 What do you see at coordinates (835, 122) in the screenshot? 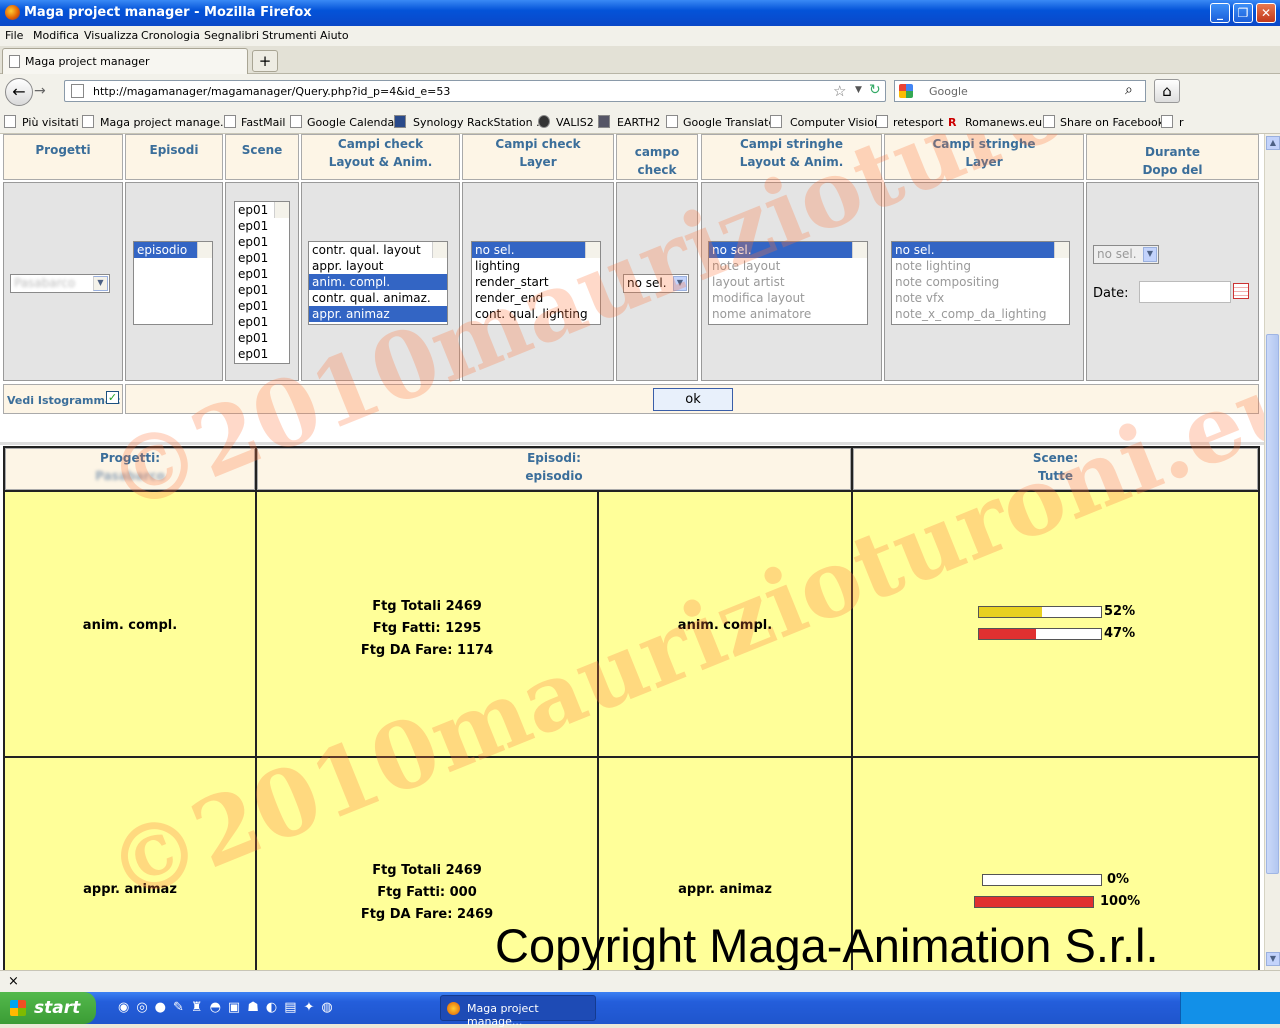
I see `bookmark-item: Computer Vision` at bounding box center [835, 122].